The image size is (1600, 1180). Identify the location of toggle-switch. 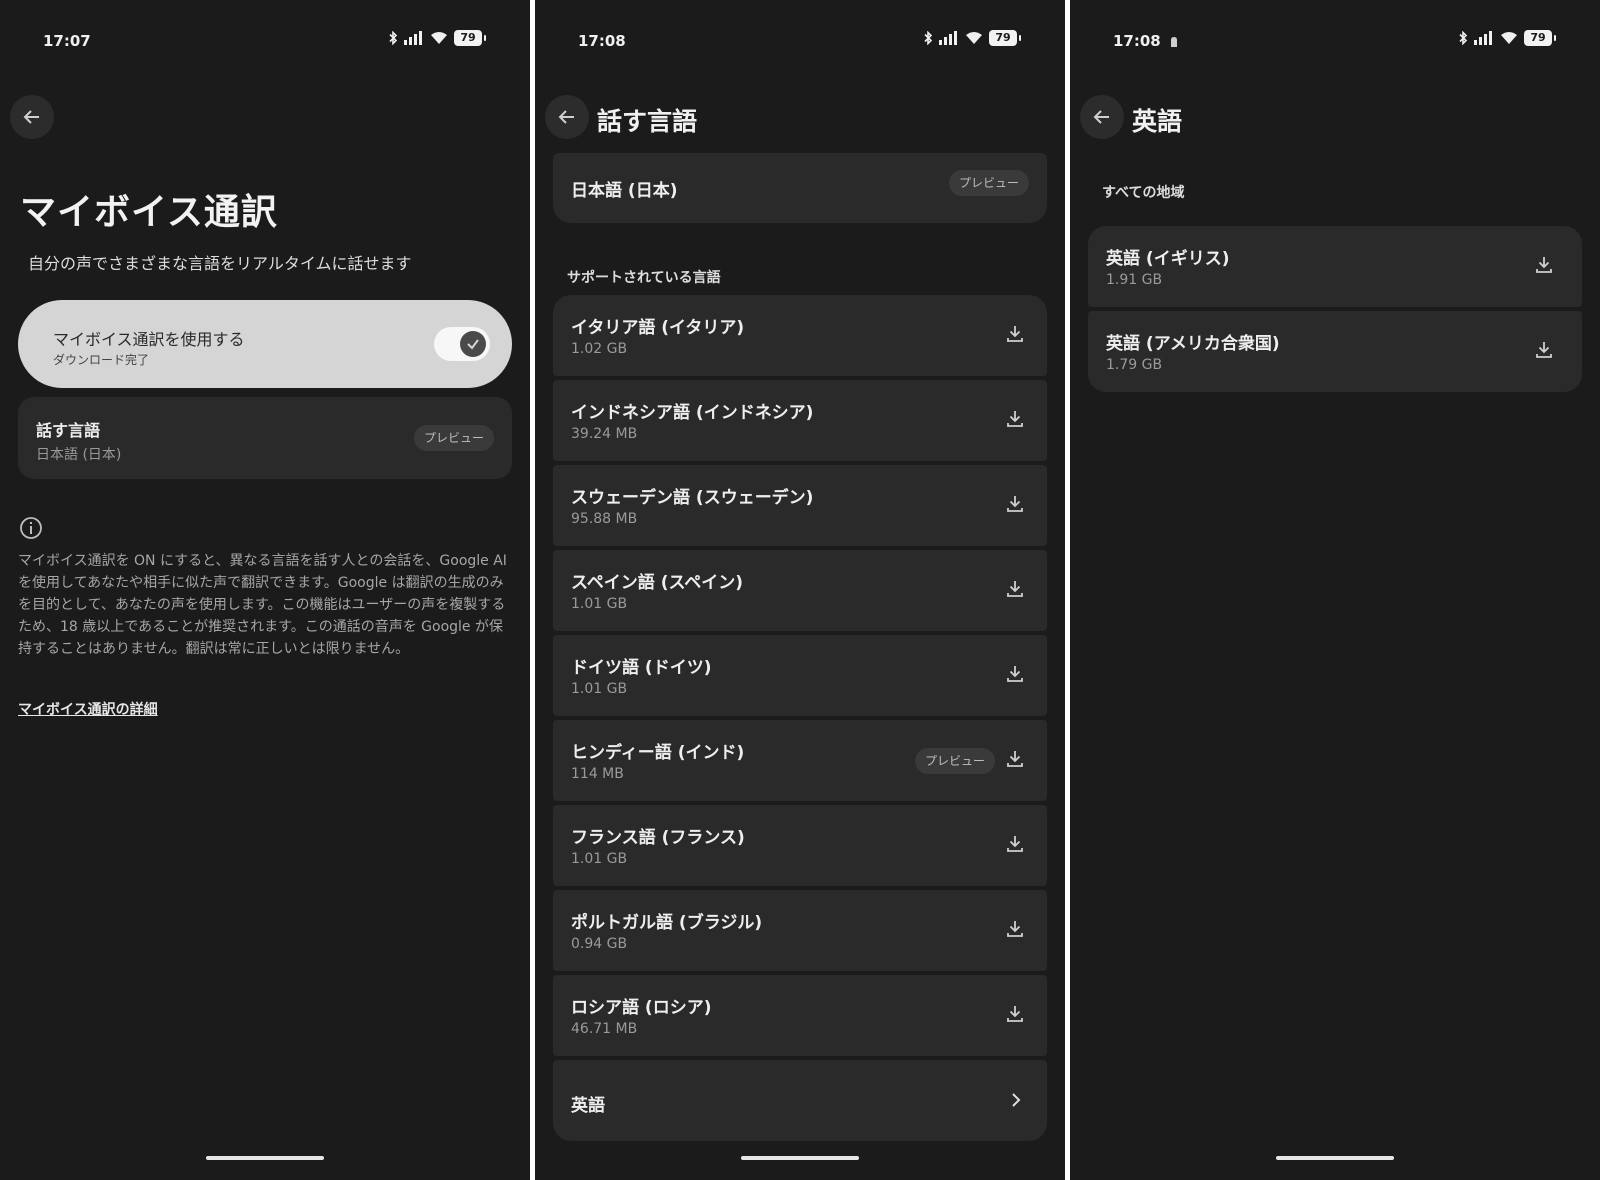
(462, 344).